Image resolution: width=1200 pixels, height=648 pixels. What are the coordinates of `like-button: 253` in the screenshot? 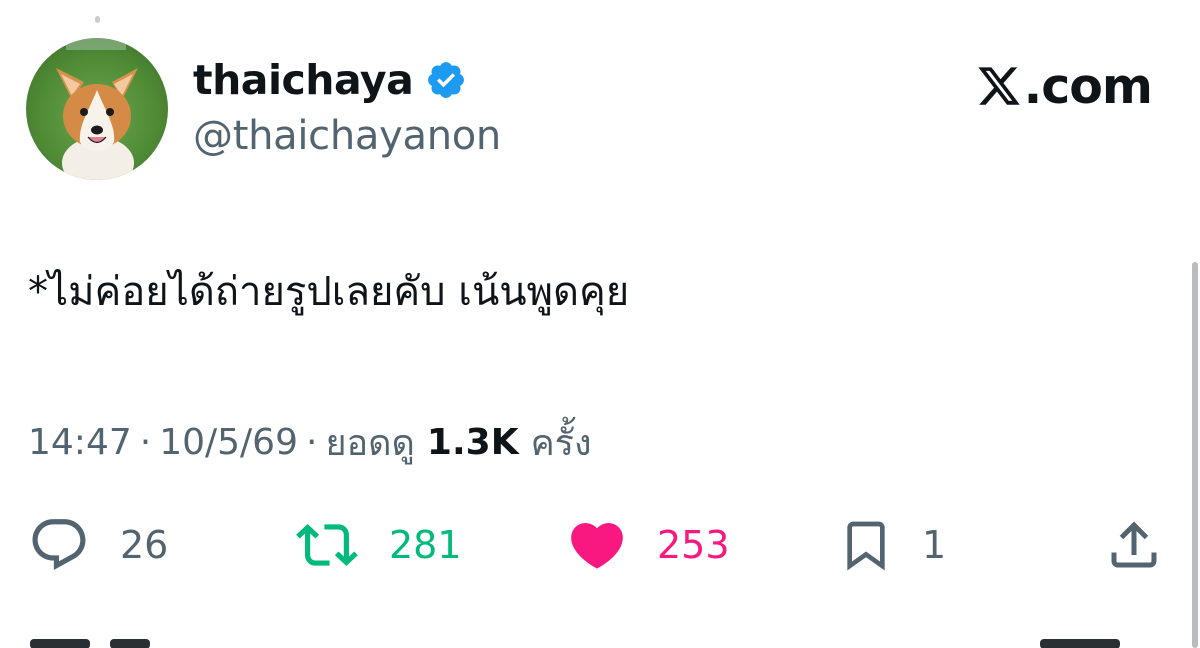 It's located at (647, 545).